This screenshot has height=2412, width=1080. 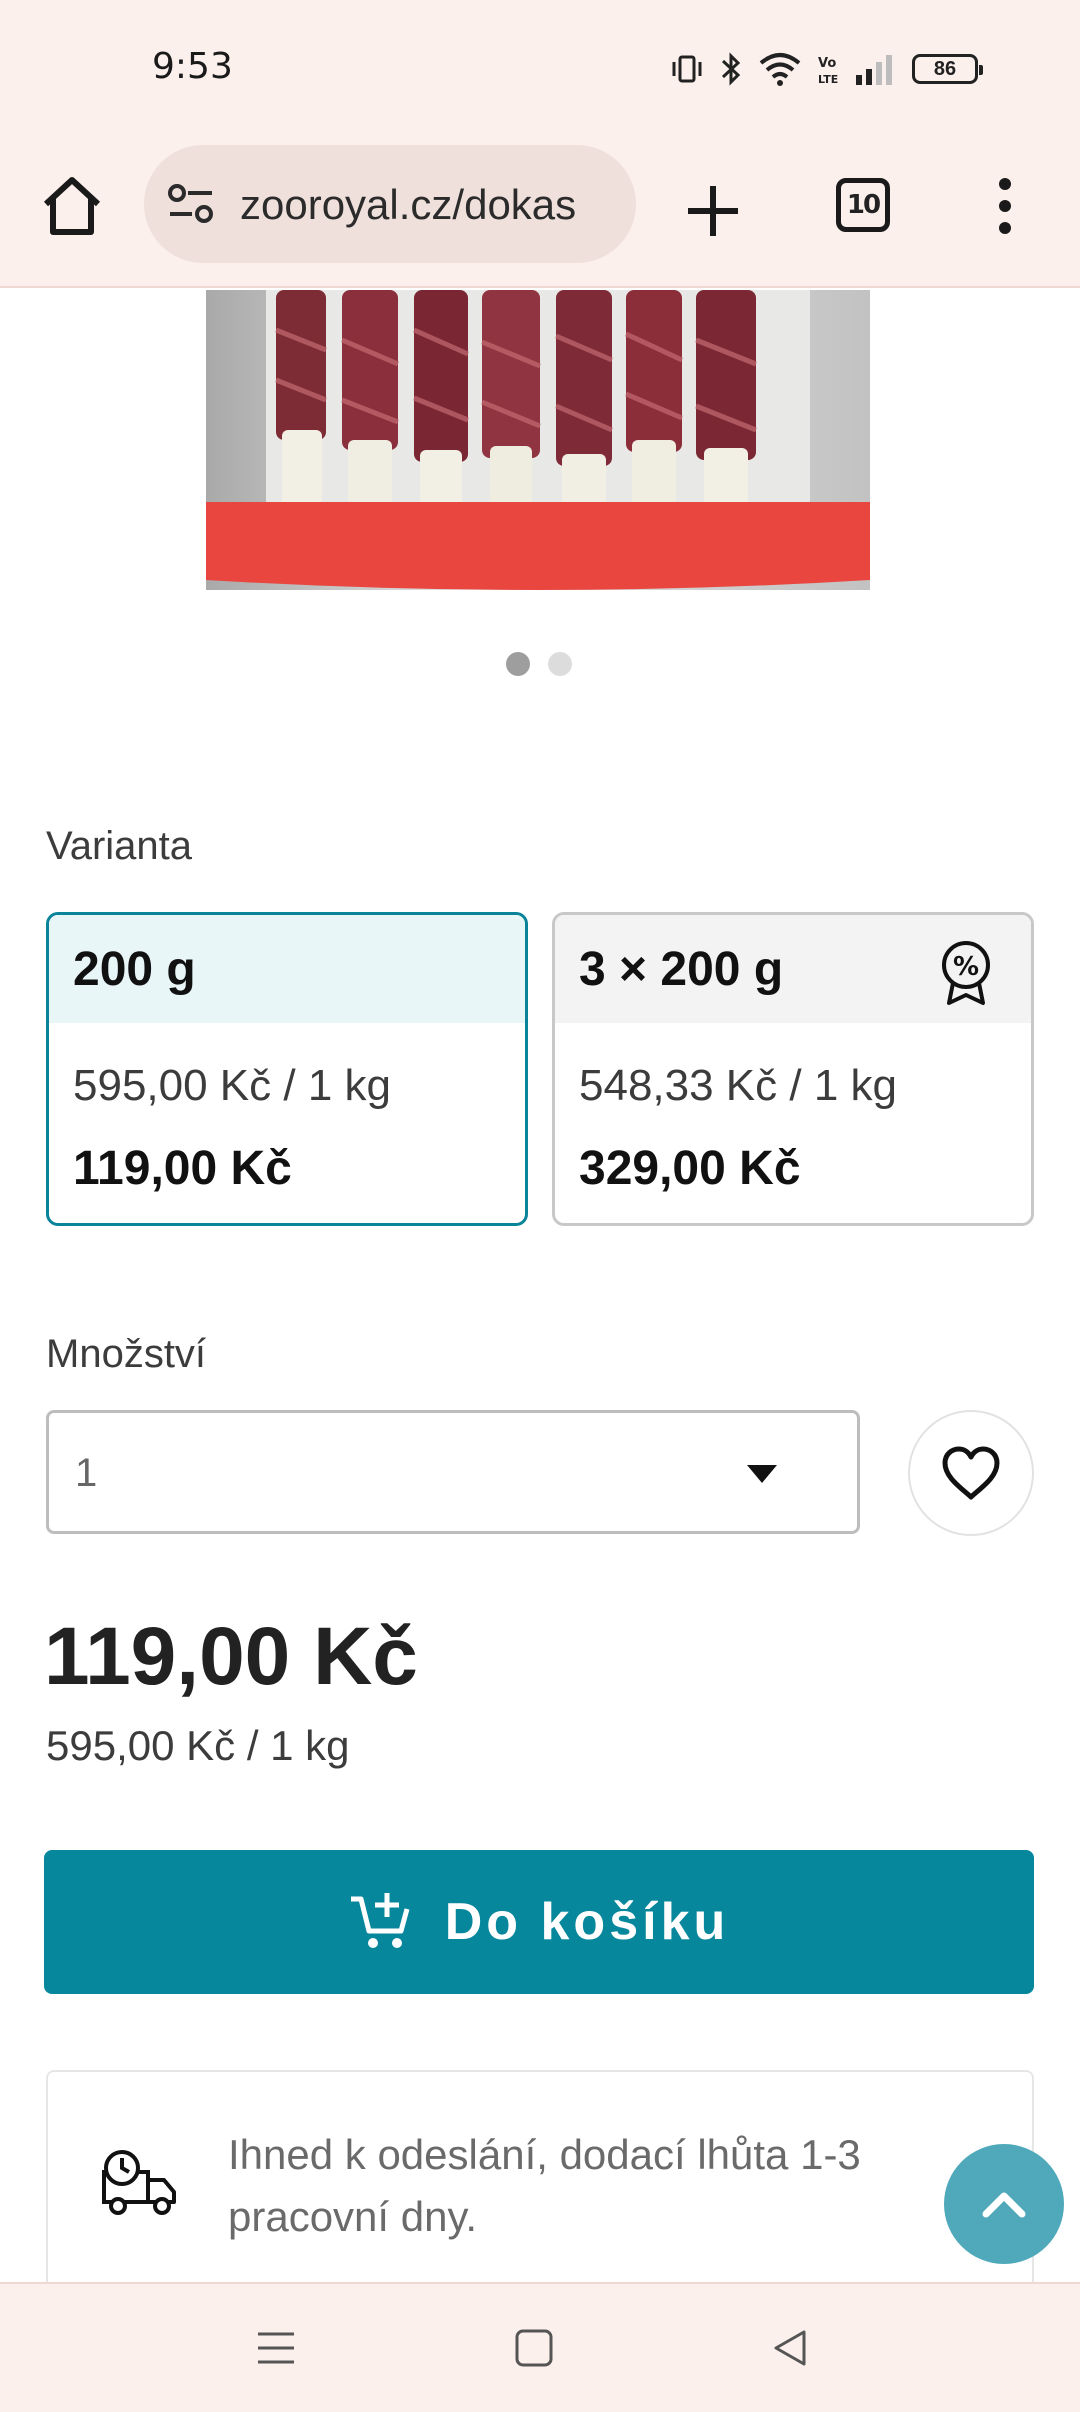 What do you see at coordinates (534, 2348) in the screenshot?
I see `home-nav-icon` at bounding box center [534, 2348].